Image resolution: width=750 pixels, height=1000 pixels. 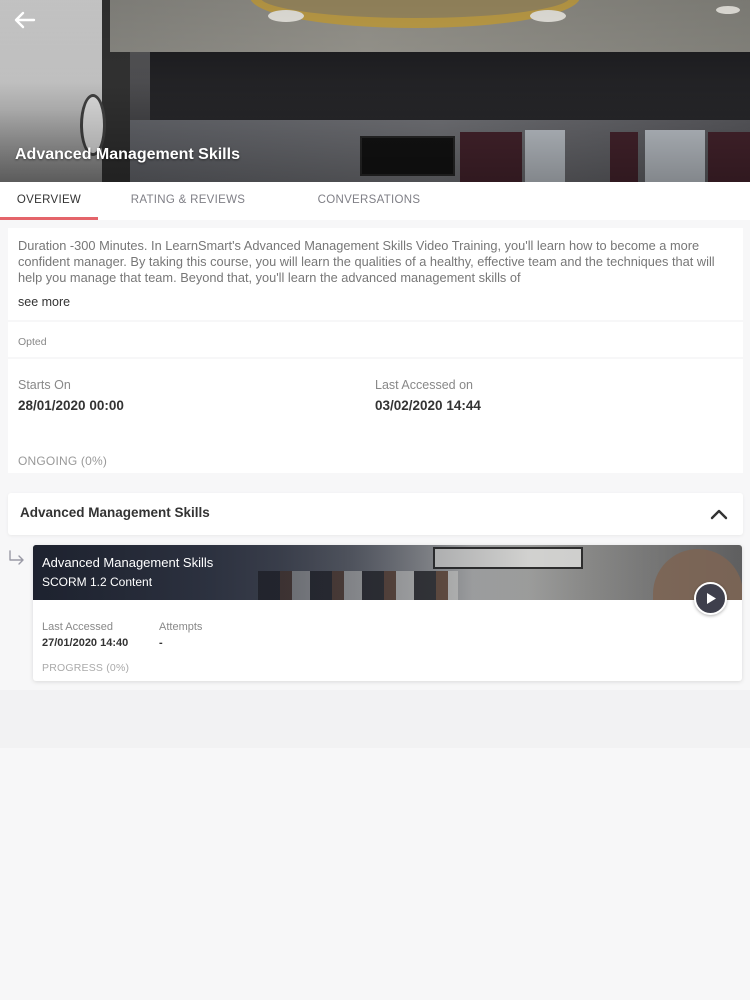 What do you see at coordinates (63, 461) in the screenshot?
I see `progress-status: ONGOING (0%)` at bounding box center [63, 461].